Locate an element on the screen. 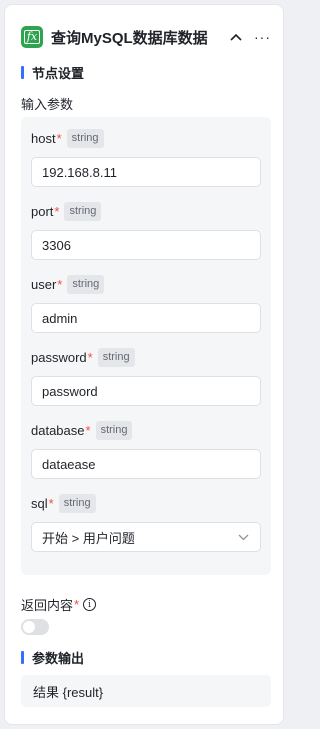 This screenshot has height=729, width=320. info-icon: i is located at coordinates (90, 604).